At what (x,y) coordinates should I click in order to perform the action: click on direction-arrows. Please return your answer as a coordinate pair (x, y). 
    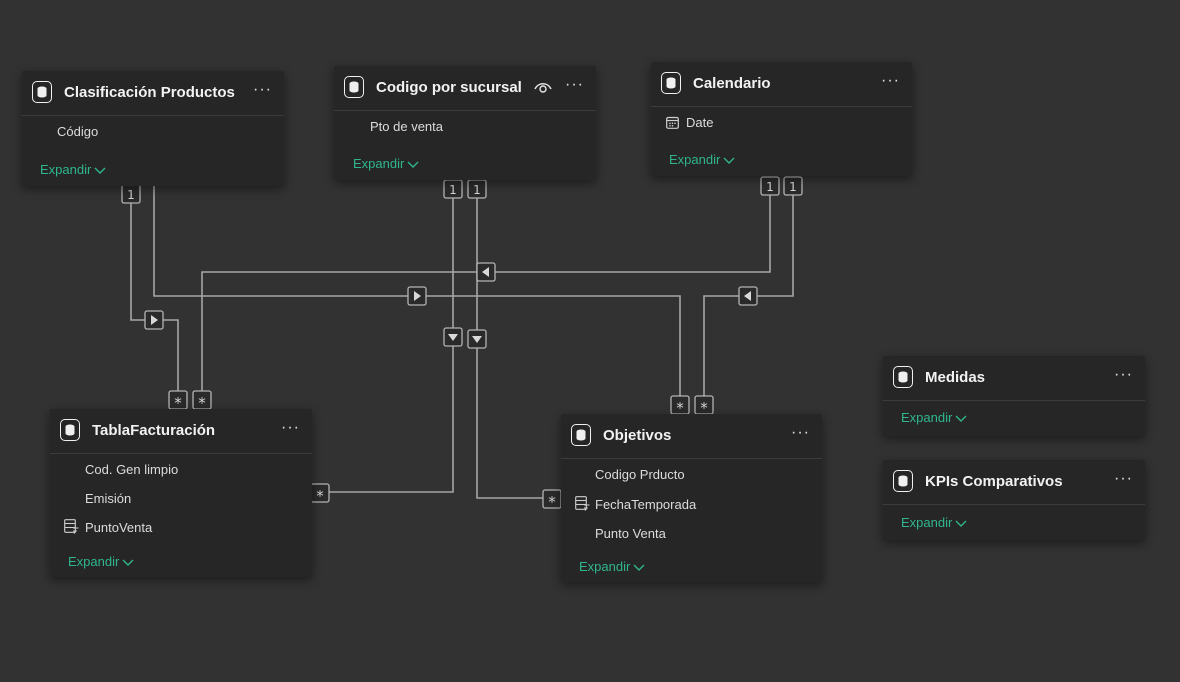
    Looking at the image, I should click on (451, 305).